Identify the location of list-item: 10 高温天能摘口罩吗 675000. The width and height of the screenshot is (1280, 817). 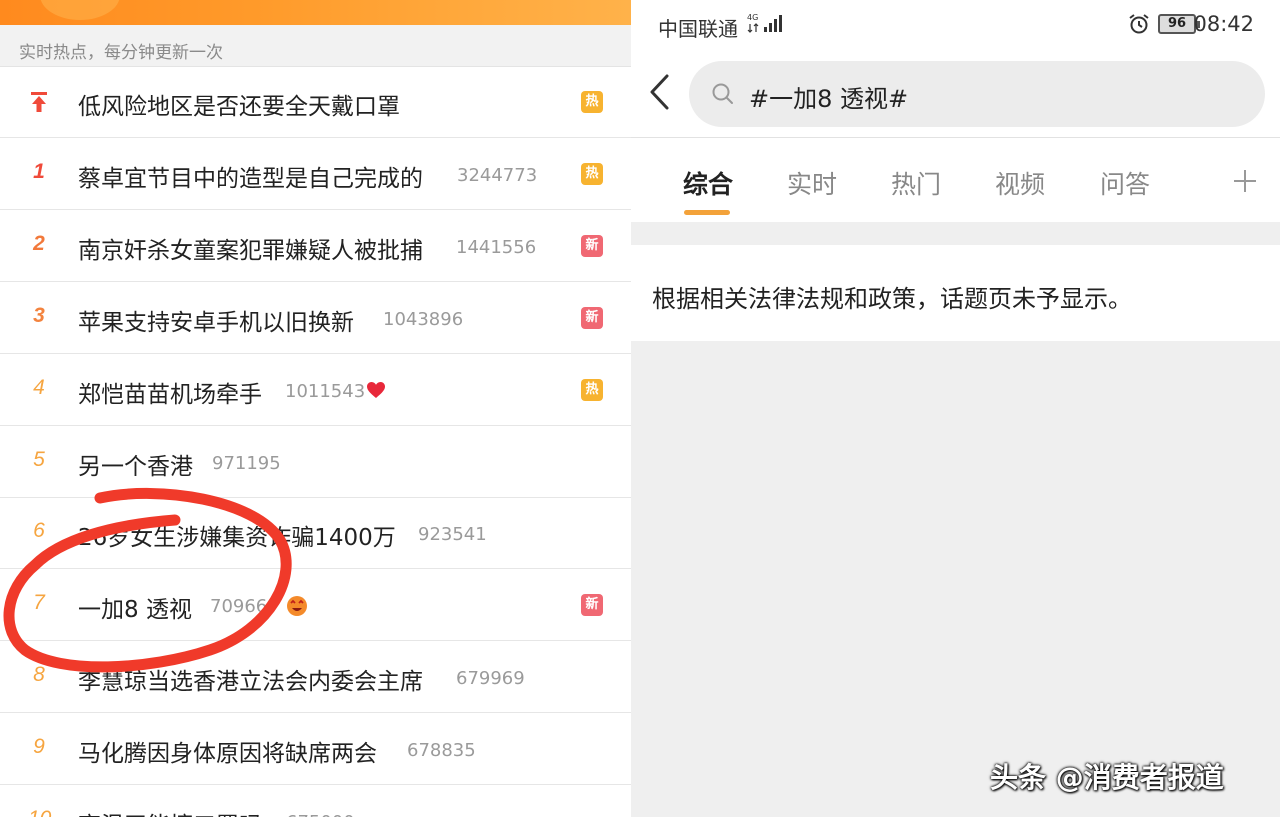
(315, 801).